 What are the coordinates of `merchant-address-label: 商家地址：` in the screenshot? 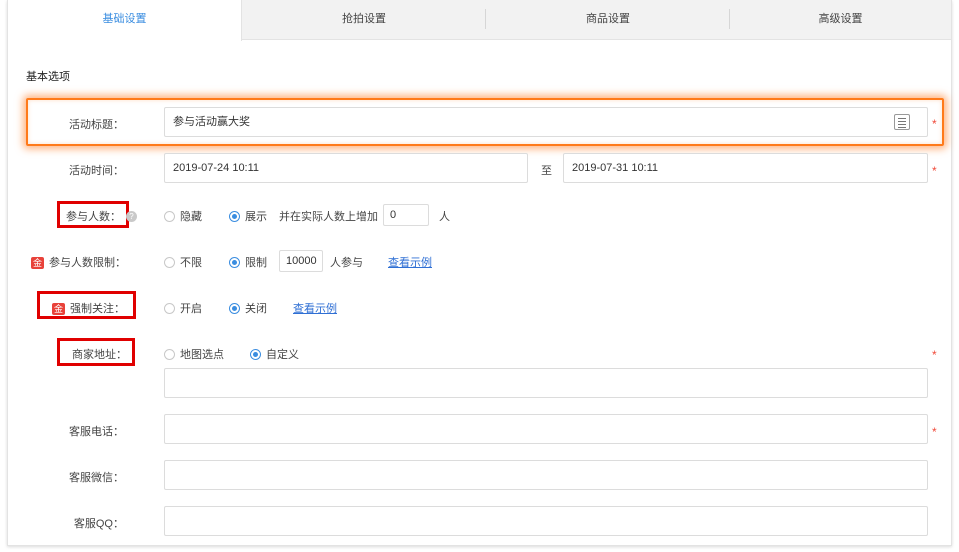 It's located at (99, 355).